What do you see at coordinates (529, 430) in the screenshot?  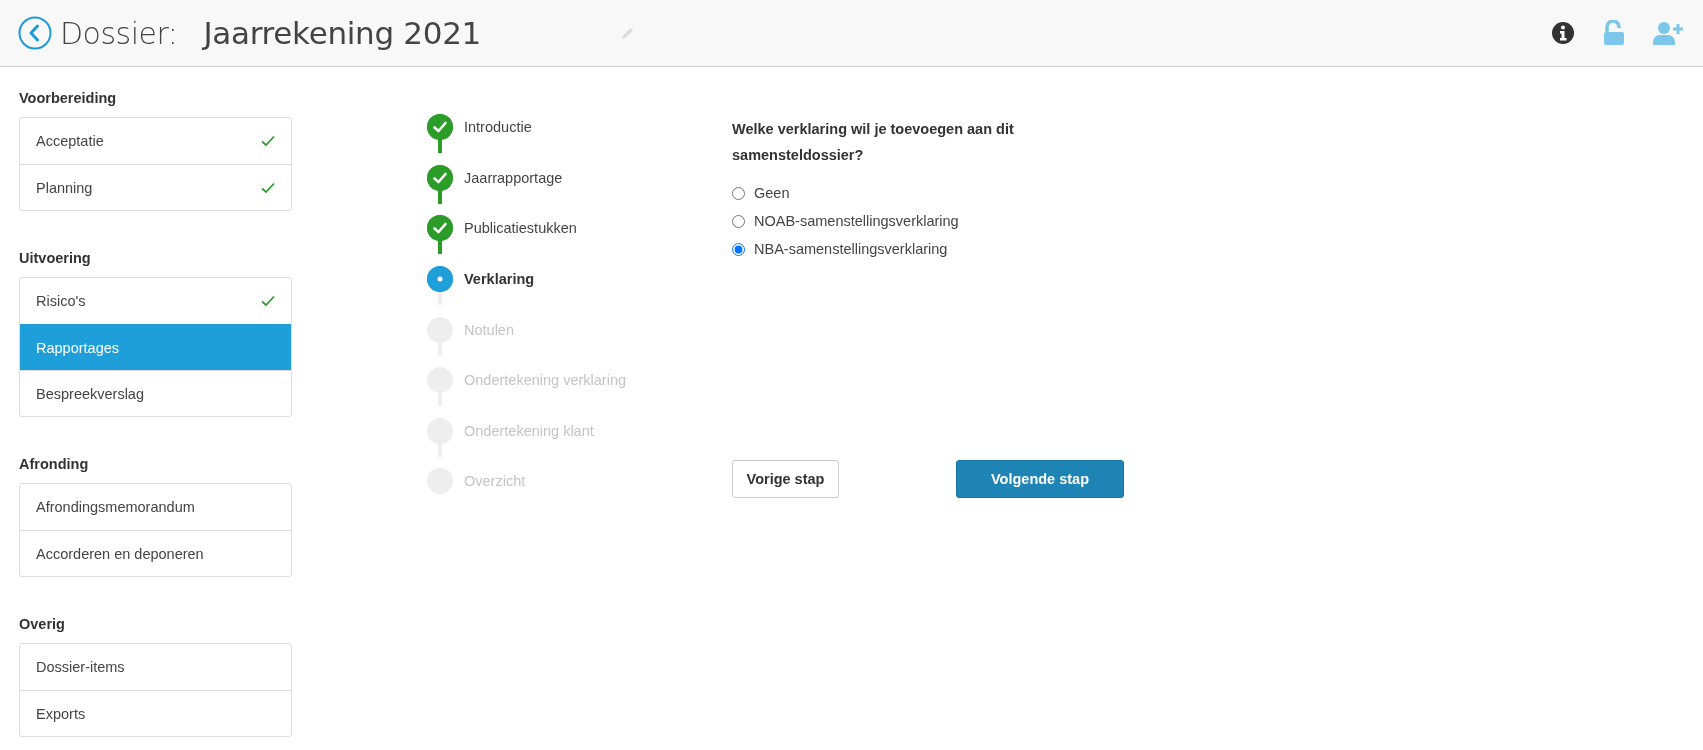 I see `step-label: Ondertekening klant` at bounding box center [529, 430].